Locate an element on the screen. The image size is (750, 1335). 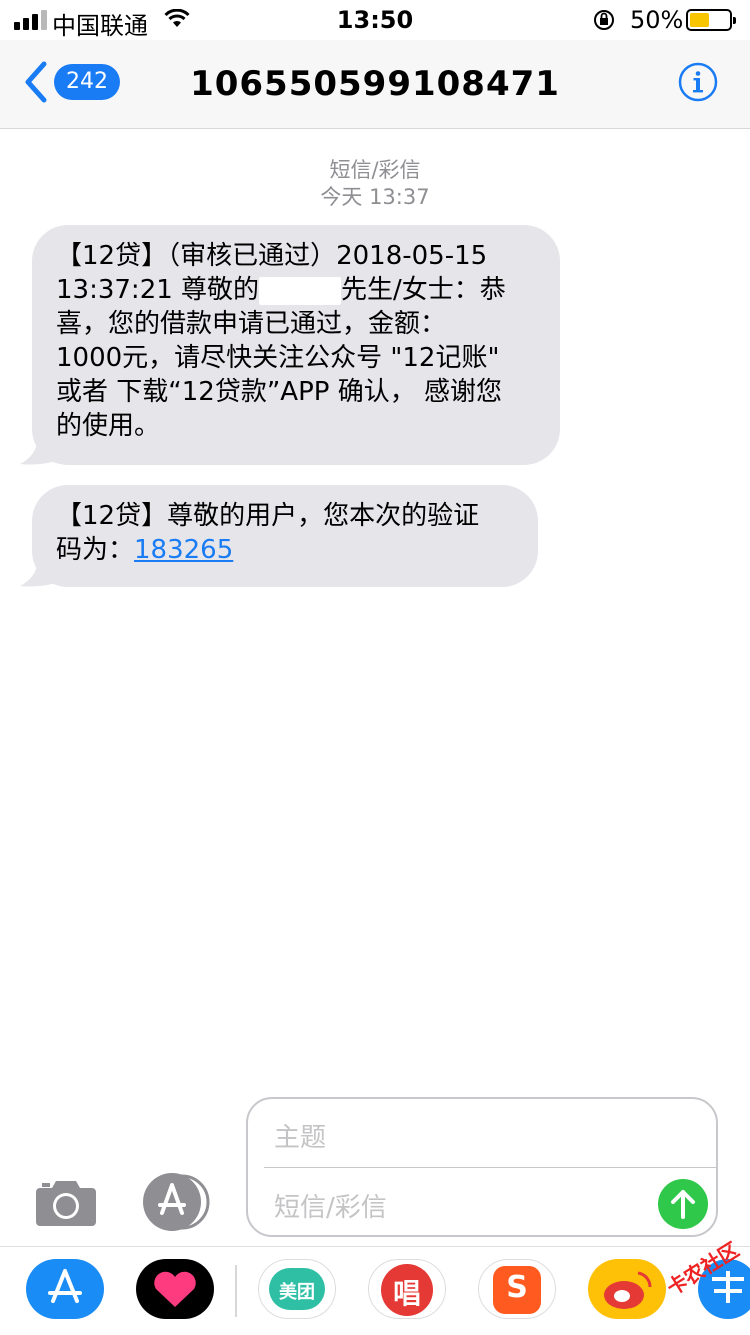
sogou-icon: S is located at coordinates (517, 1287).